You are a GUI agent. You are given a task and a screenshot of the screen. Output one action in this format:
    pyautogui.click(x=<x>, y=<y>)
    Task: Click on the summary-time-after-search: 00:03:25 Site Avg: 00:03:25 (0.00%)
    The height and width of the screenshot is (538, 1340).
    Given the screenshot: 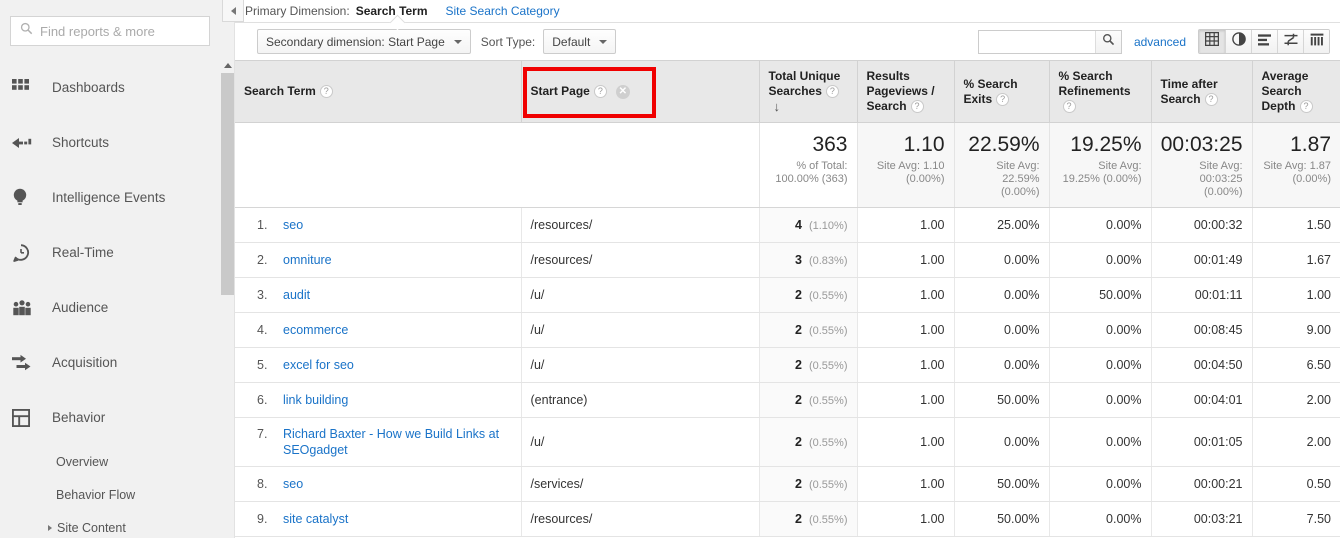 What is the action you would take?
    pyautogui.click(x=1201, y=165)
    